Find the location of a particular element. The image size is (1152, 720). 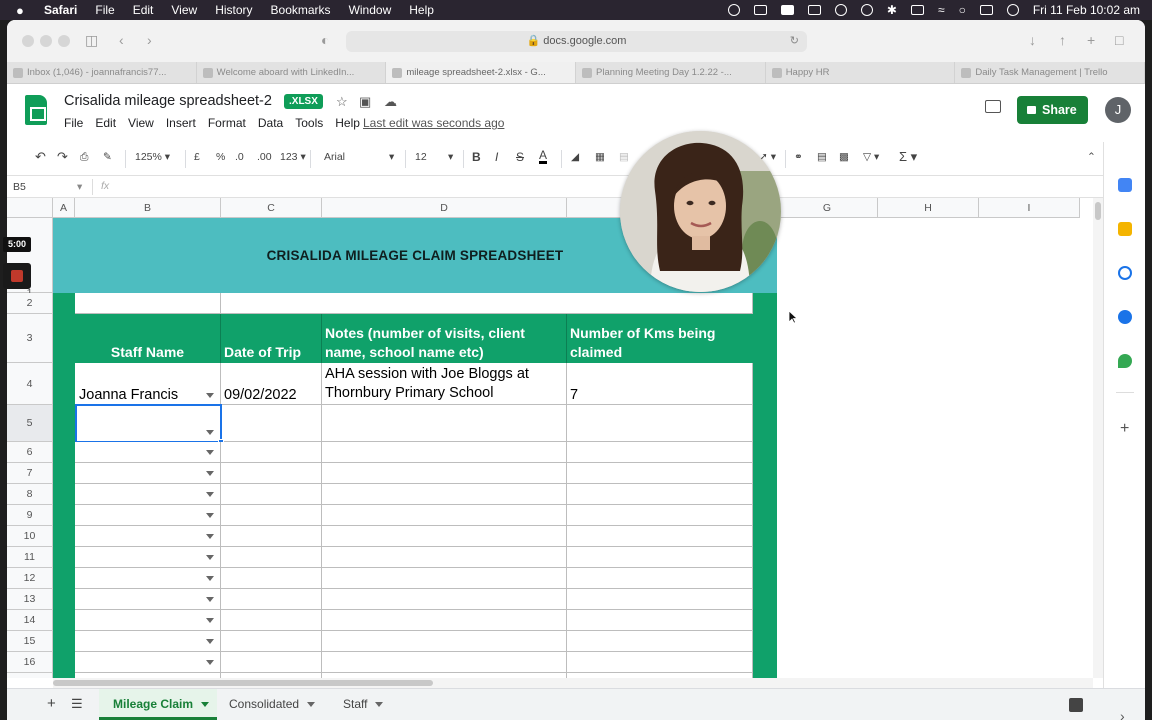

cell-b16 is located at coordinates (148, 662).